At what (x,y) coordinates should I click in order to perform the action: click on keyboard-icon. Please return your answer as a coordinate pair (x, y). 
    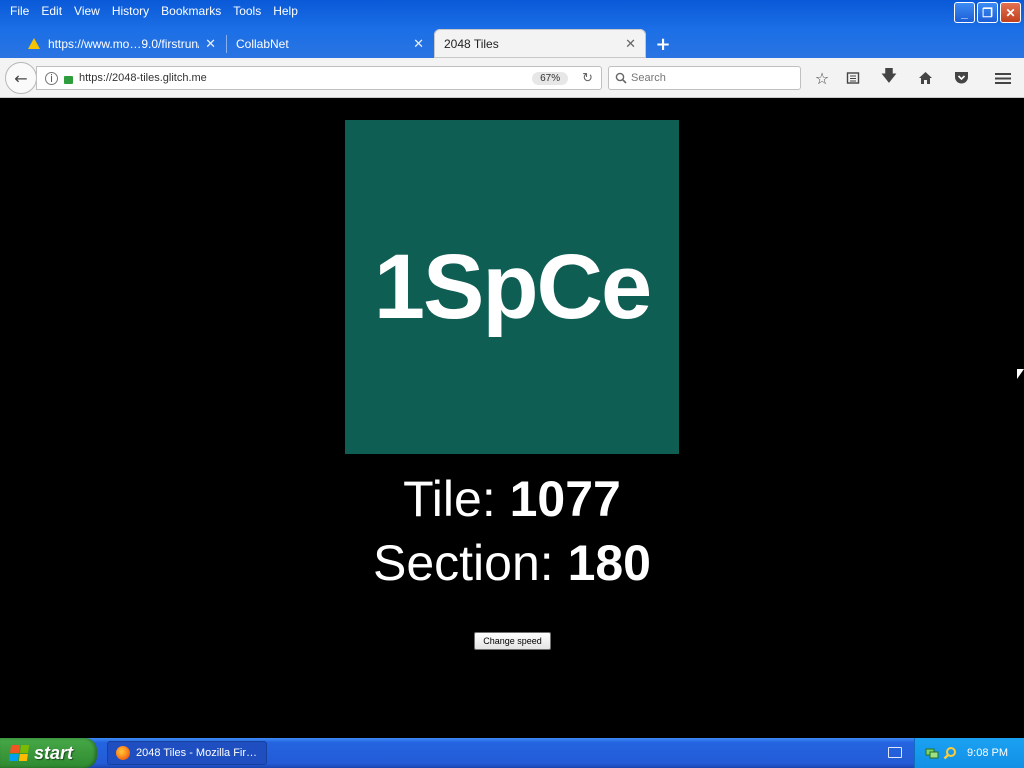
    Looking at the image, I should click on (895, 752).